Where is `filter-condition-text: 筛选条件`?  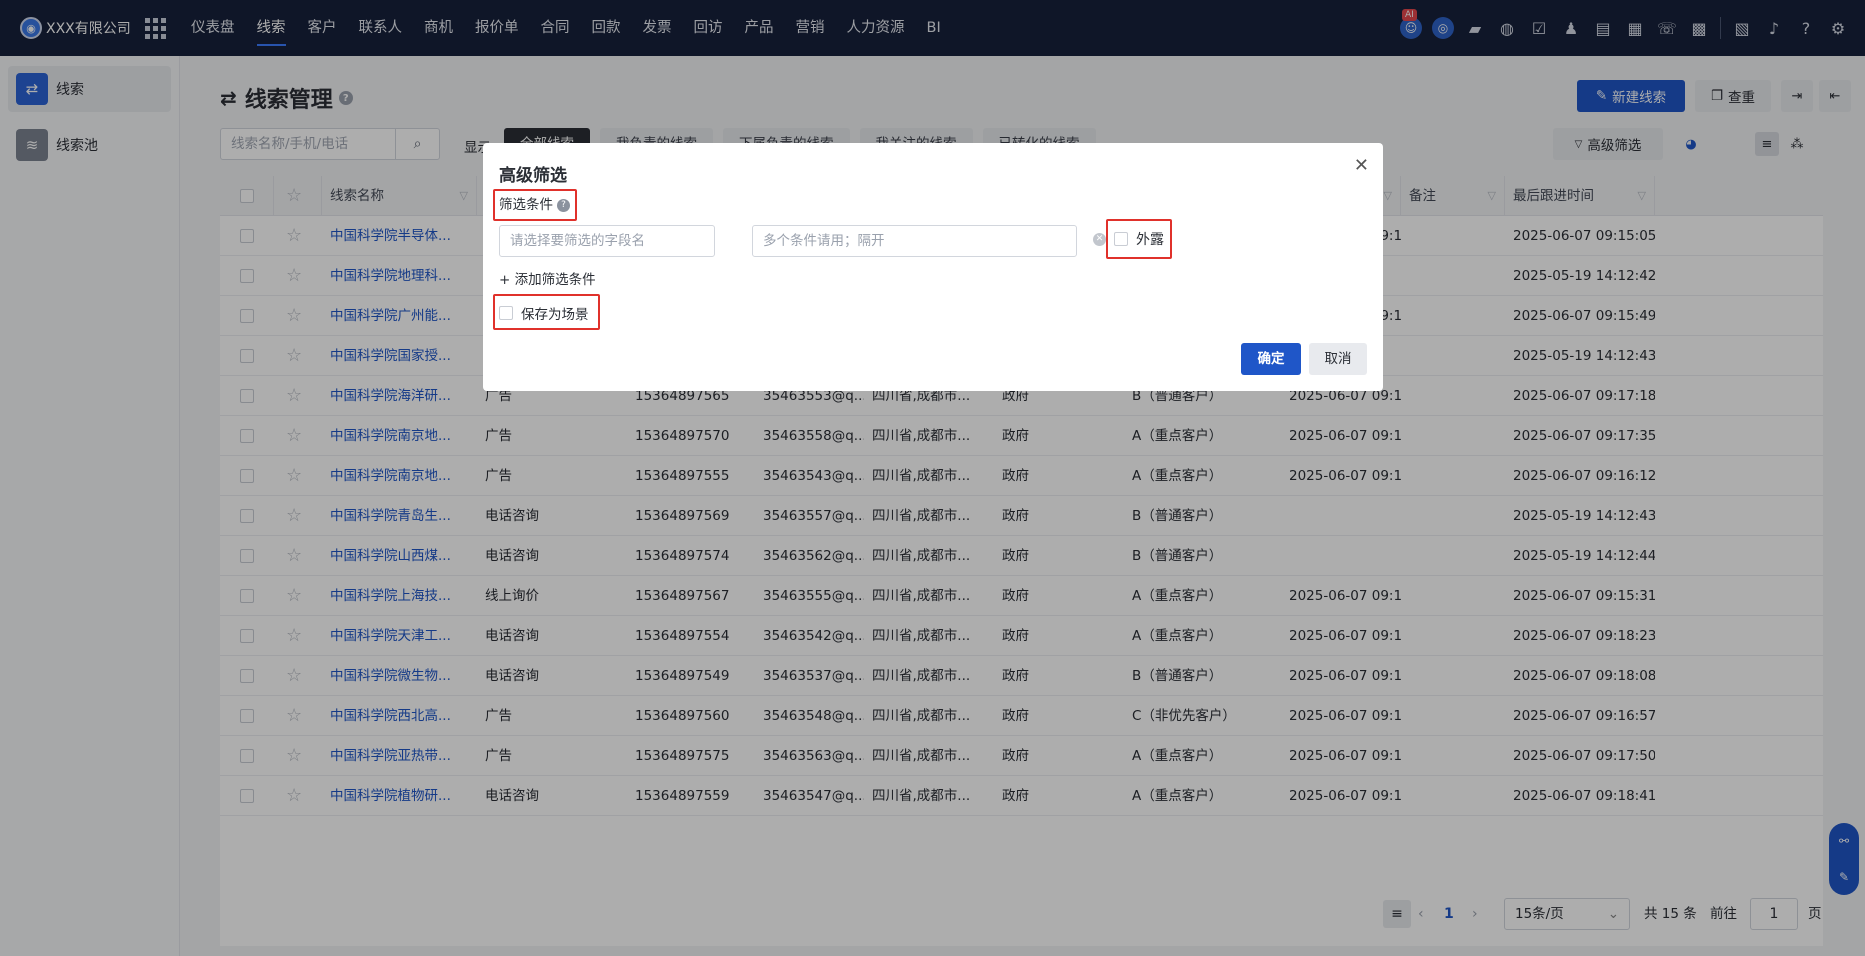 filter-condition-text: 筛选条件 is located at coordinates (526, 205).